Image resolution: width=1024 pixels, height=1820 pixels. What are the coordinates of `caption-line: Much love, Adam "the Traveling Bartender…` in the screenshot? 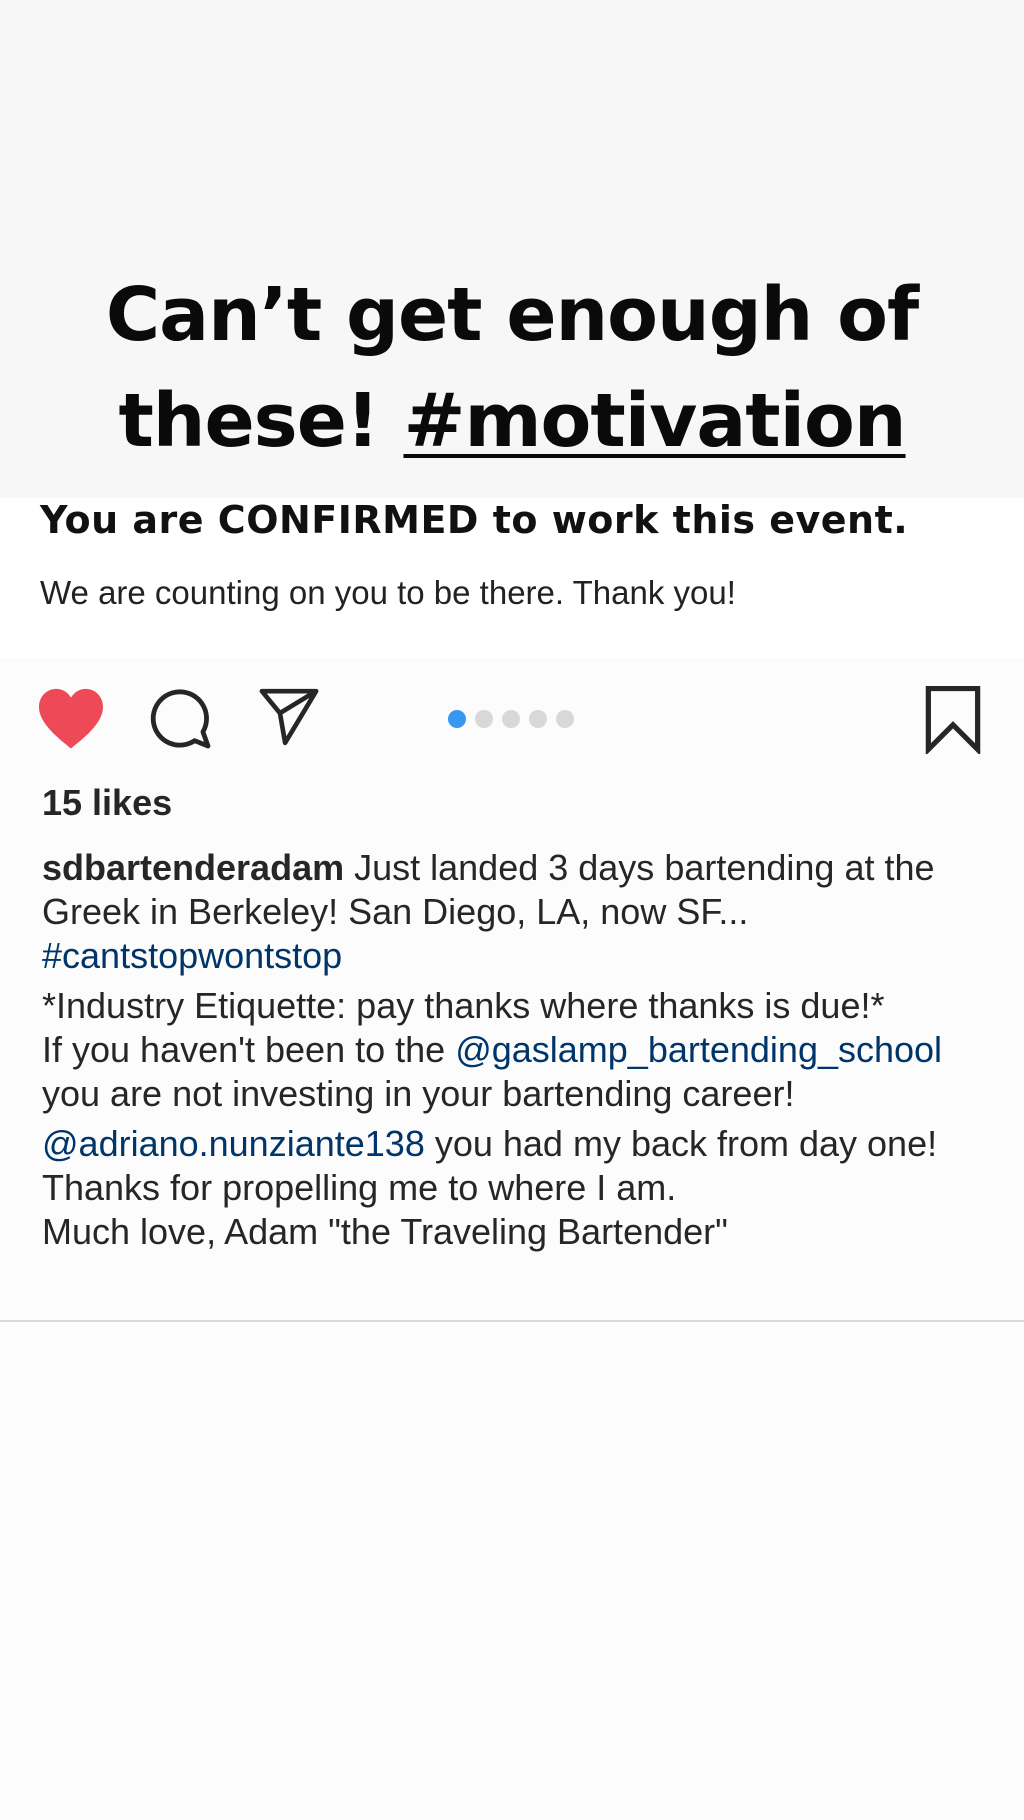 It's located at (385, 1231).